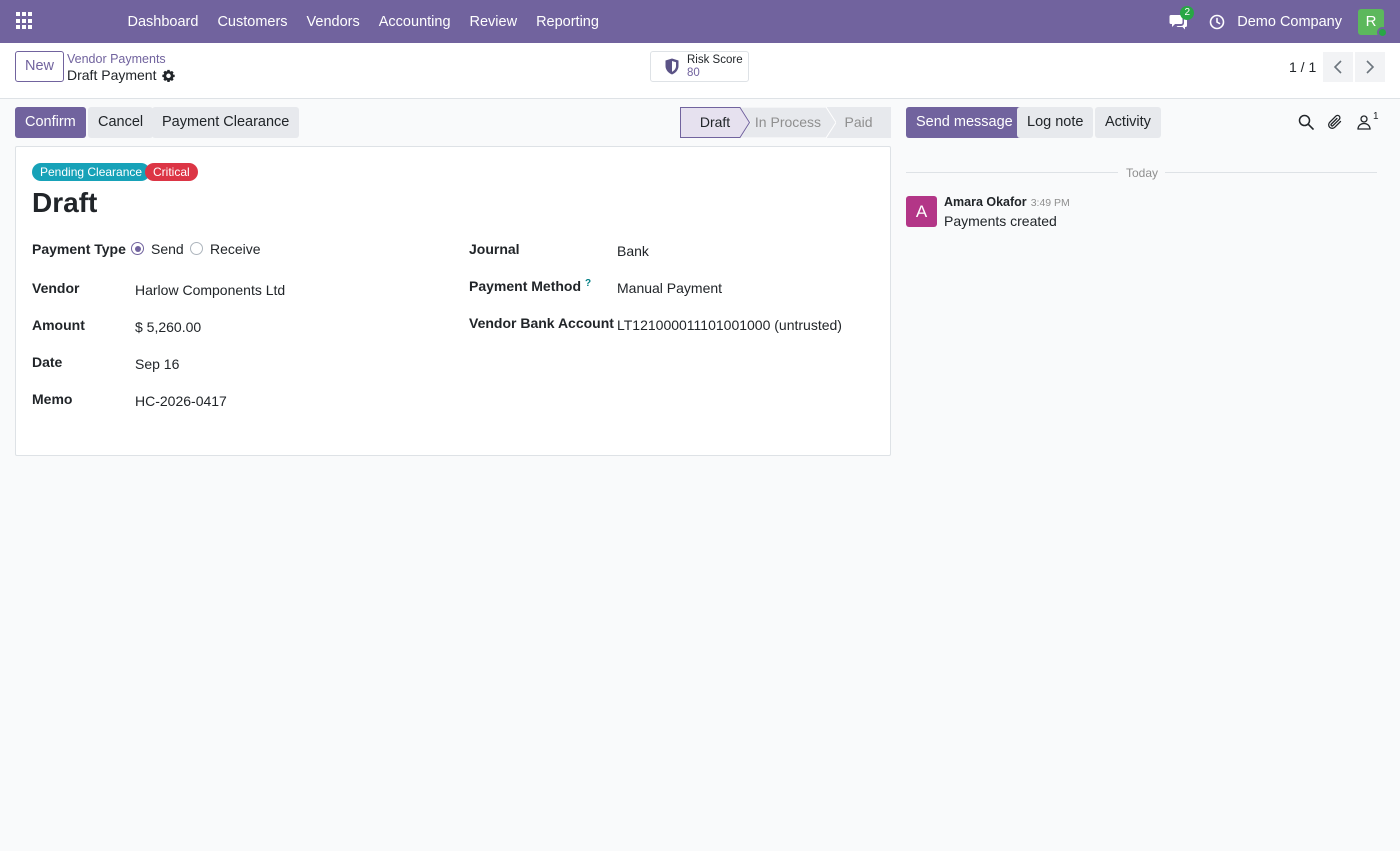  What do you see at coordinates (693, 72) in the screenshot?
I see `risk-score-value: 80` at bounding box center [693, 72].